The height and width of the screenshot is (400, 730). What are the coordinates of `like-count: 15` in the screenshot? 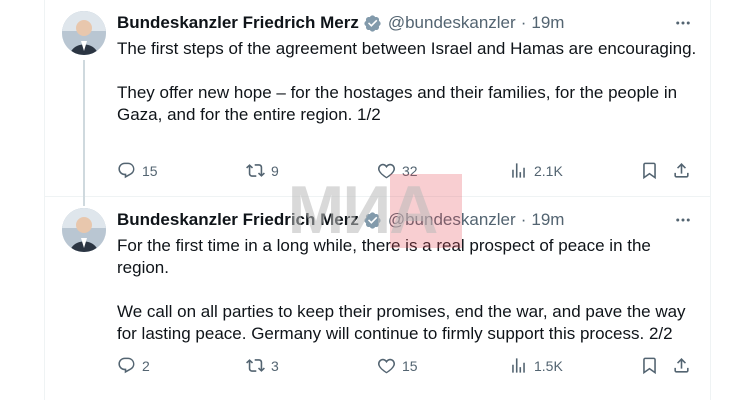 It's located at (410, 365).